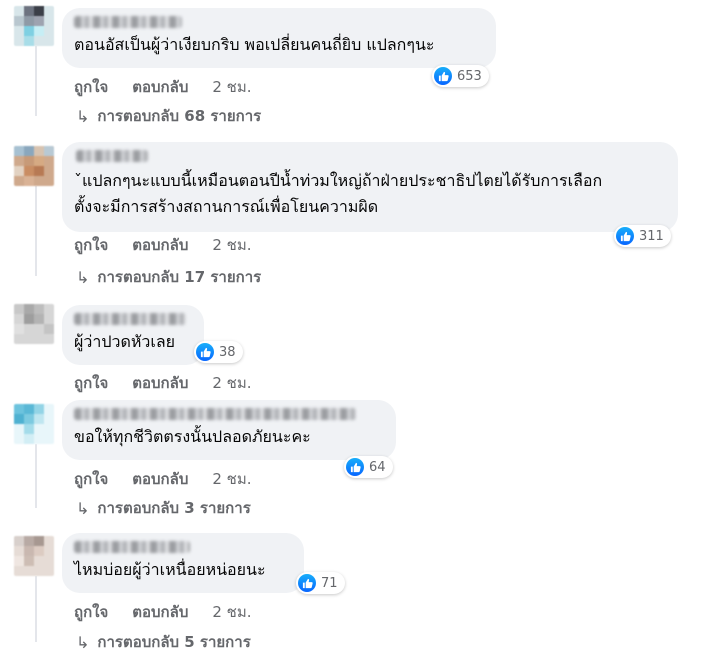  Describe the element at coordinates (469, 76) in the screenshot. I see `like-count: 653` at that location.